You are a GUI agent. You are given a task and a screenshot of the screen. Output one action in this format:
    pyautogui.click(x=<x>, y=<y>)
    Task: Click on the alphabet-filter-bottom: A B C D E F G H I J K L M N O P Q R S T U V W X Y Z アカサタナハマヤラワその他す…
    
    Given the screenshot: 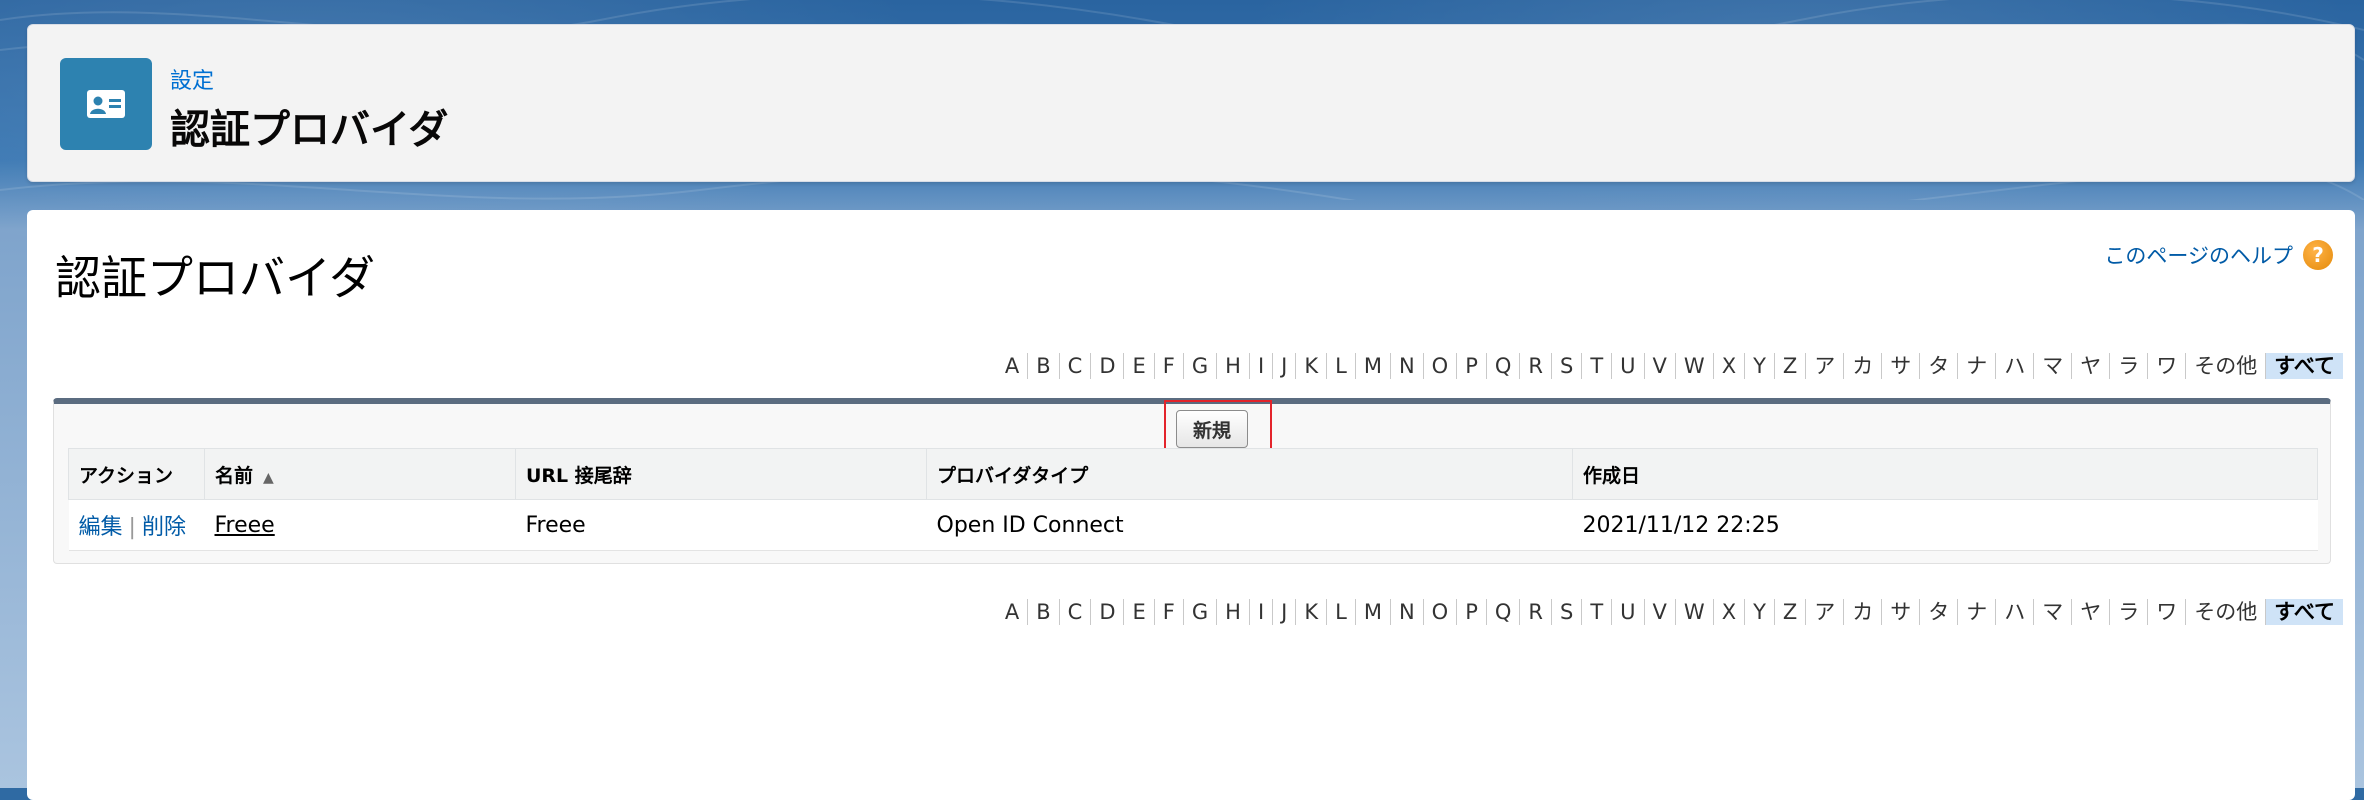 What is the action you would take?
    pyautogui.click(x=1670, y=612)
    